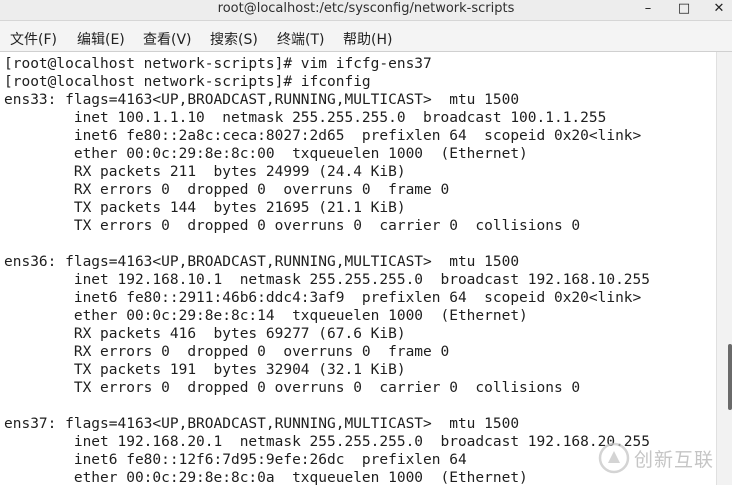 The image size is (732, 485). Describe the element at coordinates (300, 39) in the screenshot. I see `menu-terminal: 终端(T)` at that location.